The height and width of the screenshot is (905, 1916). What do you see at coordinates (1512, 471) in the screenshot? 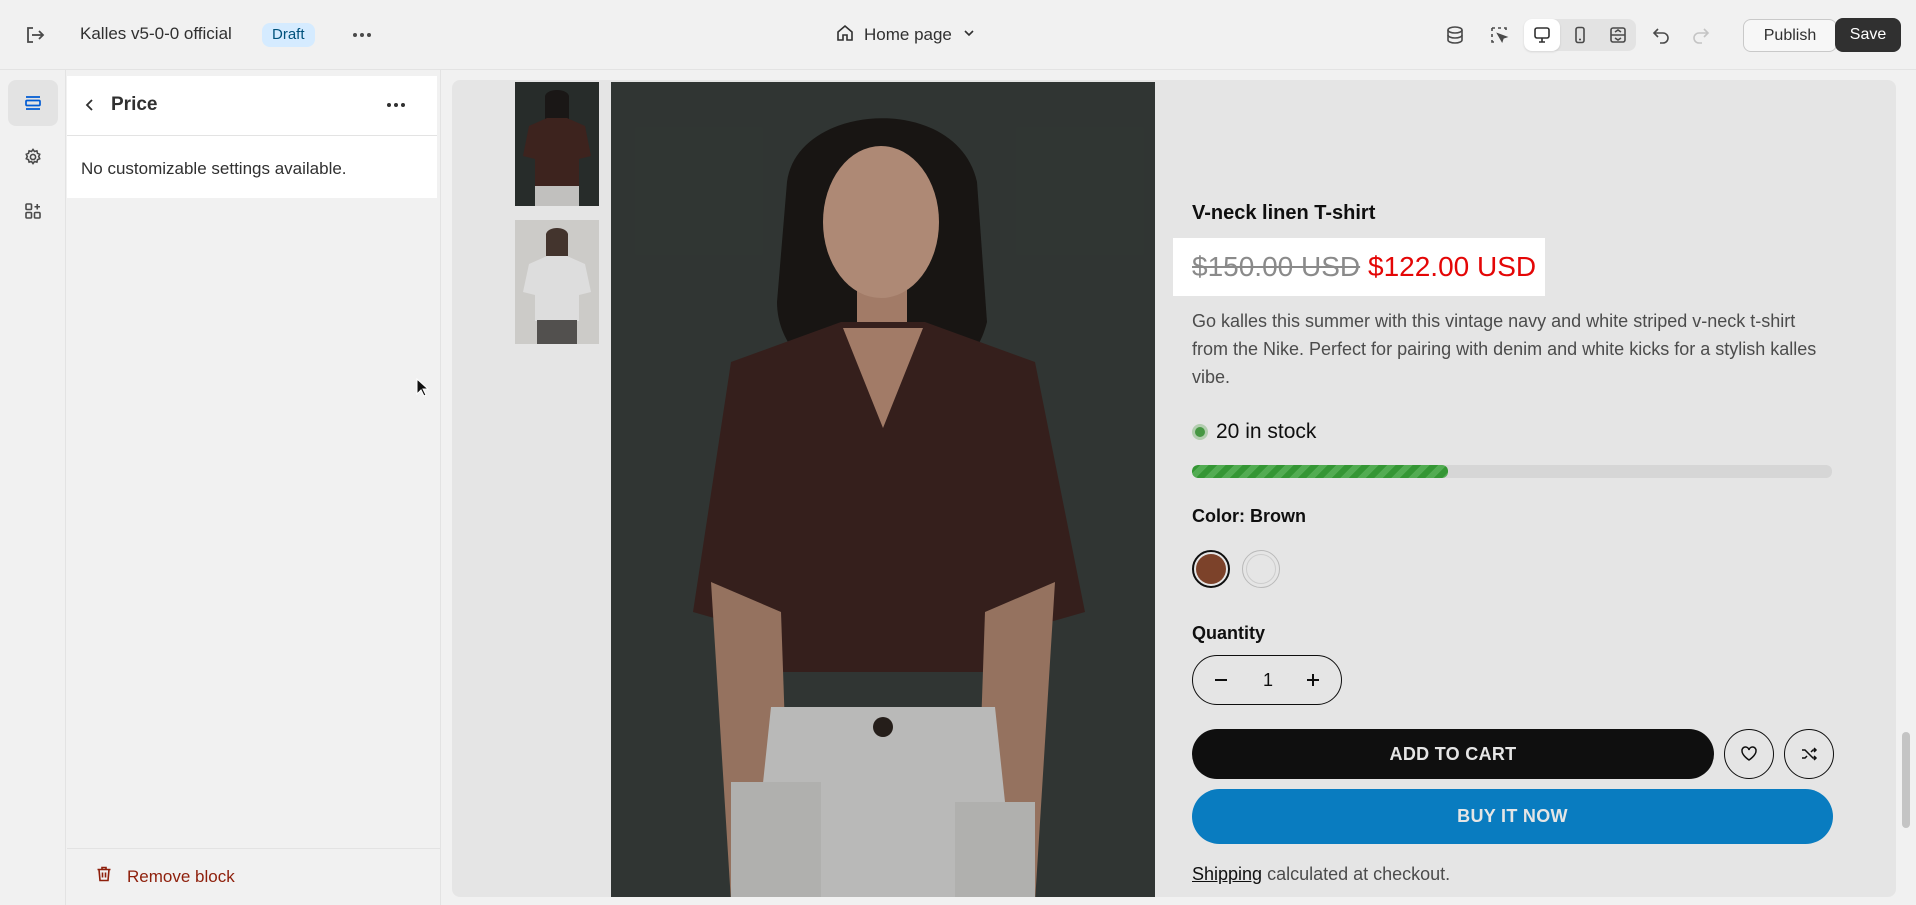
I see `stock-progress-bar` at bounding box center [1512, 471].